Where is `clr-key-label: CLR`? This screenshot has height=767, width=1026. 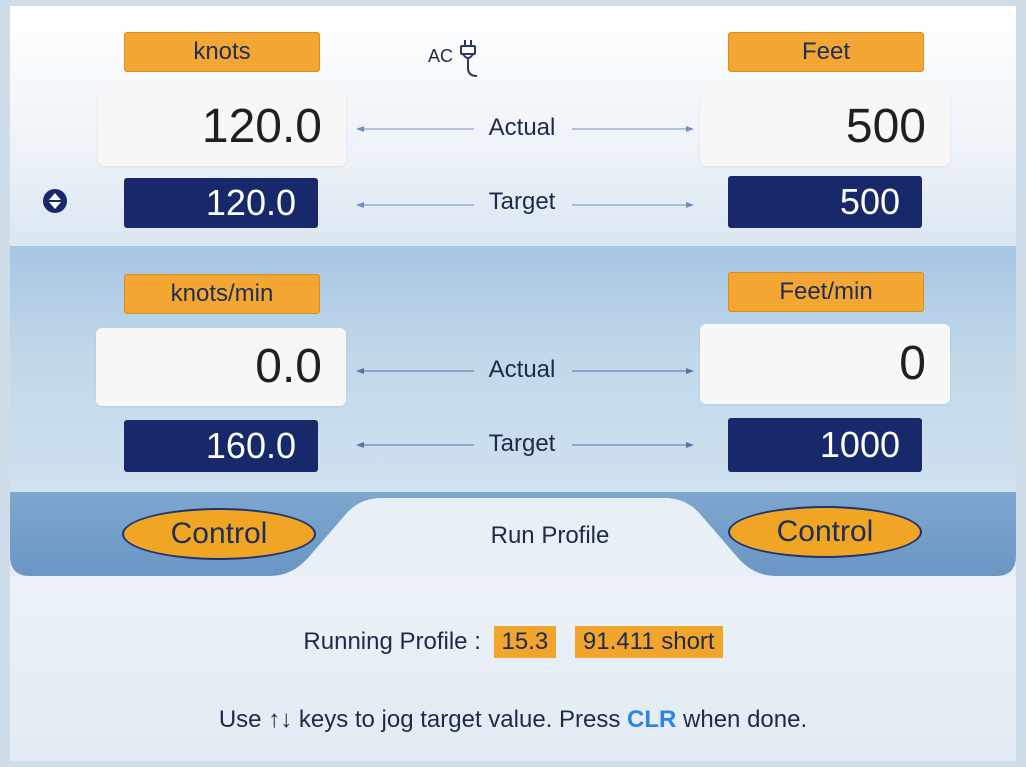
clr-key-label: CLR is located at coordinates (652, 719).